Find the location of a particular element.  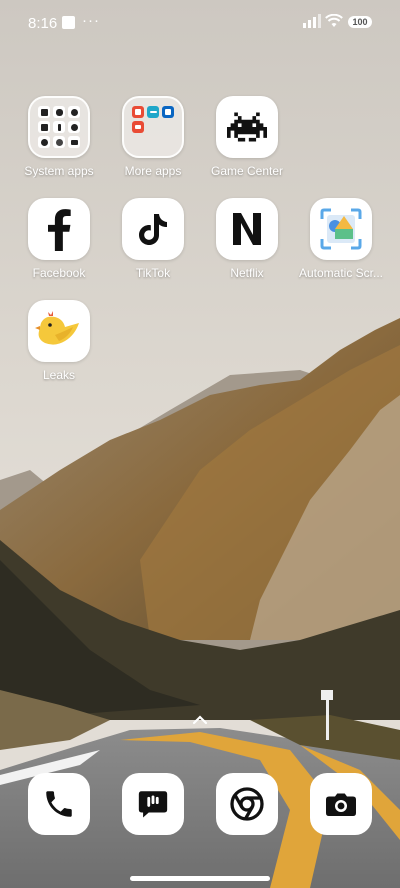

app-label: Leaks is located at coordinates (59, 375).